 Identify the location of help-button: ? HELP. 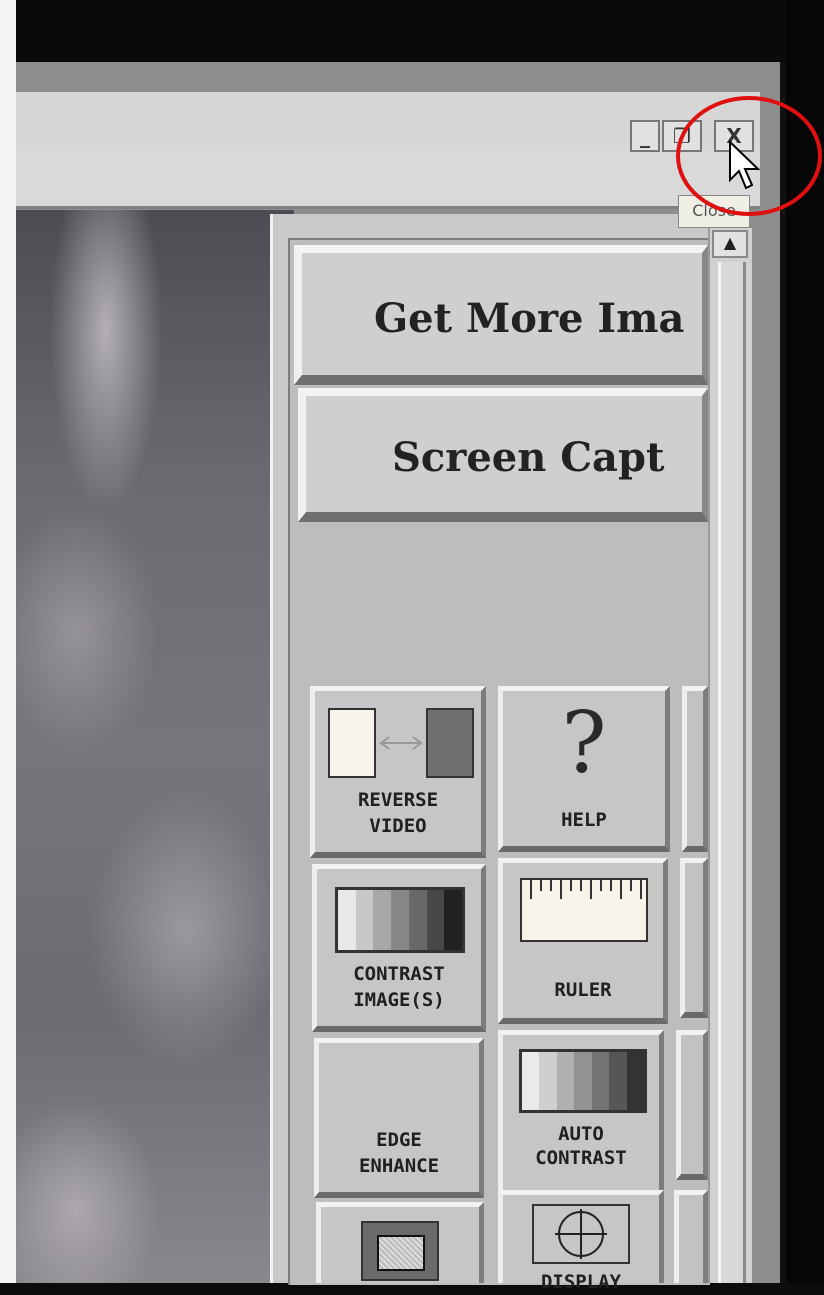
(584, 769).